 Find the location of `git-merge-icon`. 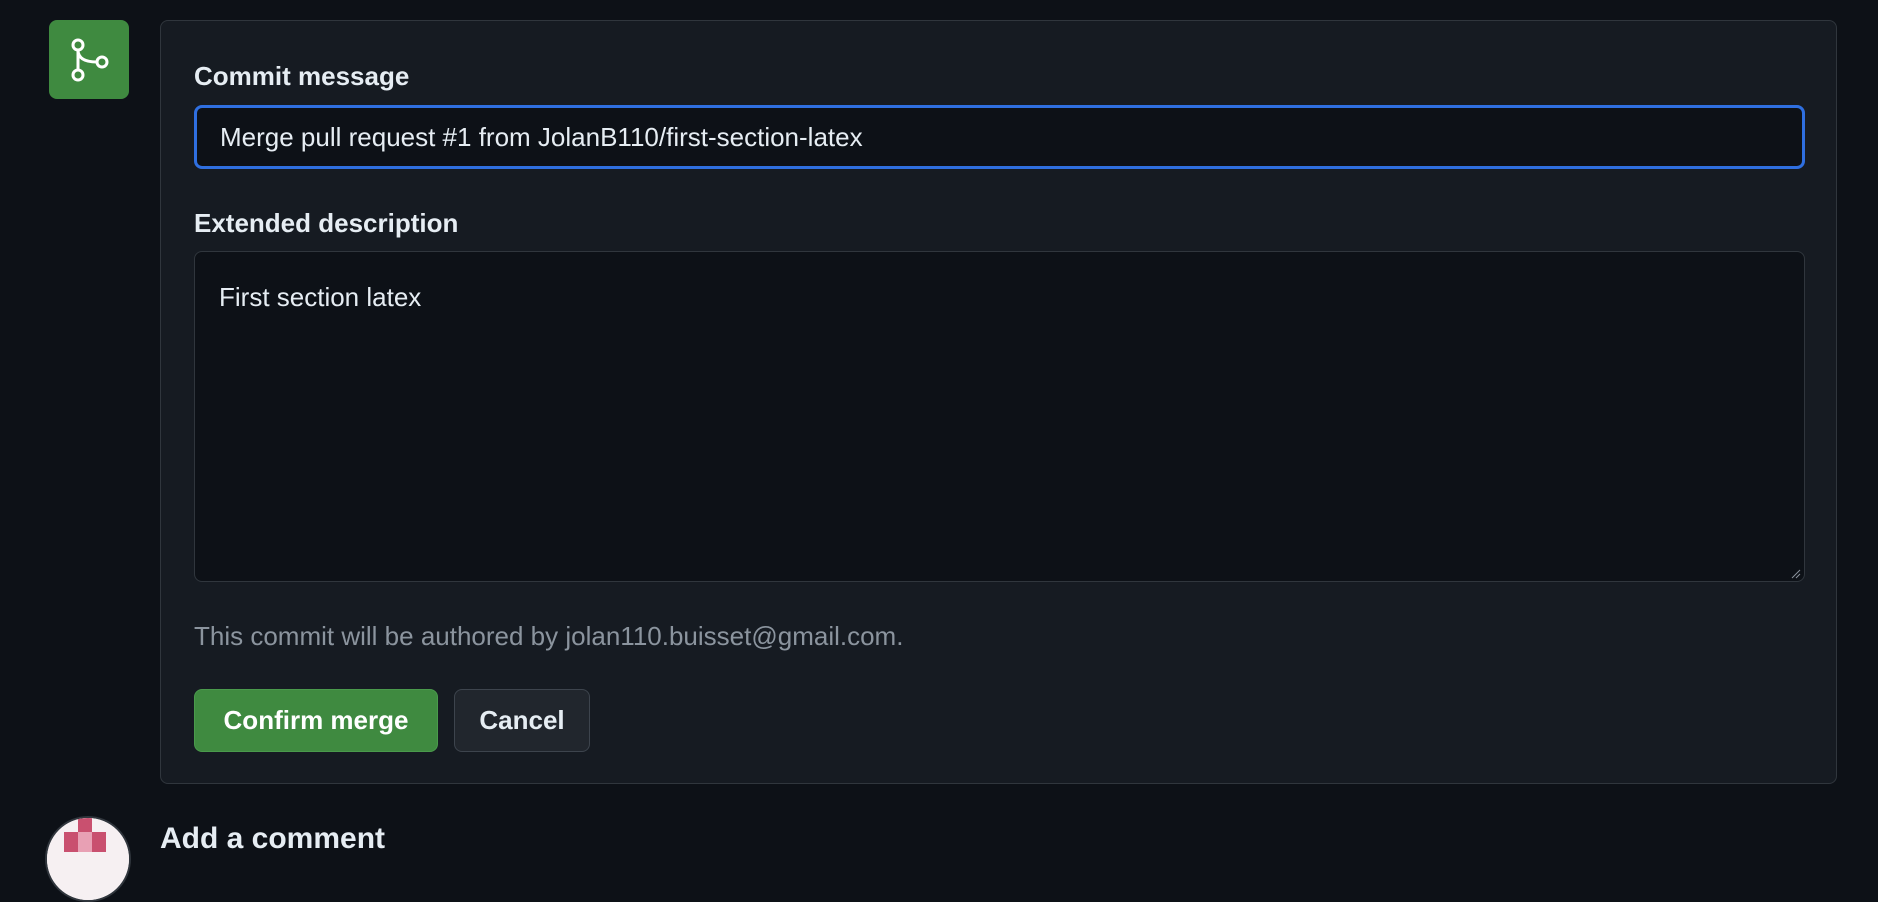

git-merge-icon is located at coordinates (90, 59).